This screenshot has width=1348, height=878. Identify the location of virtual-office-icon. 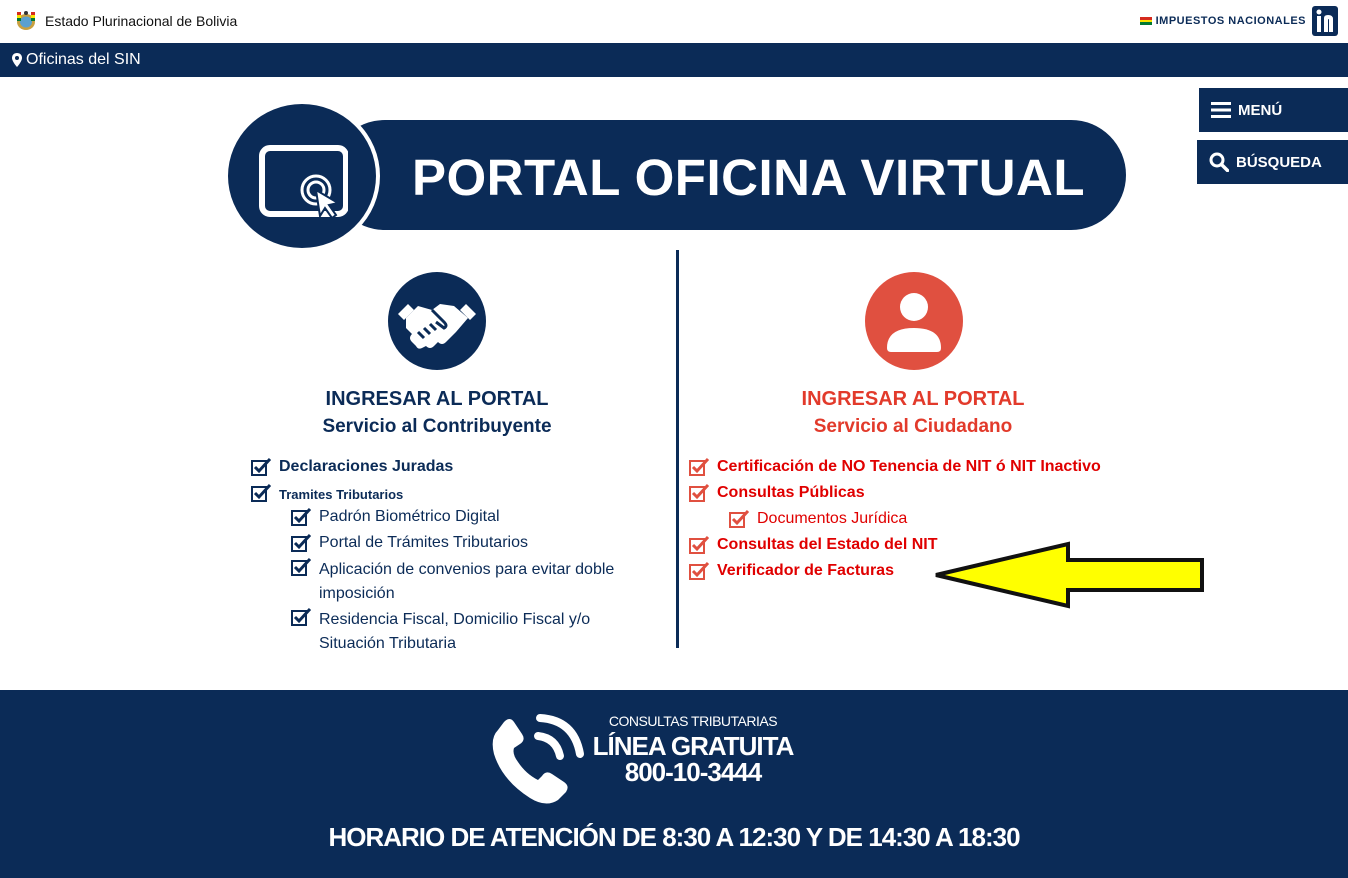
(303, 182).